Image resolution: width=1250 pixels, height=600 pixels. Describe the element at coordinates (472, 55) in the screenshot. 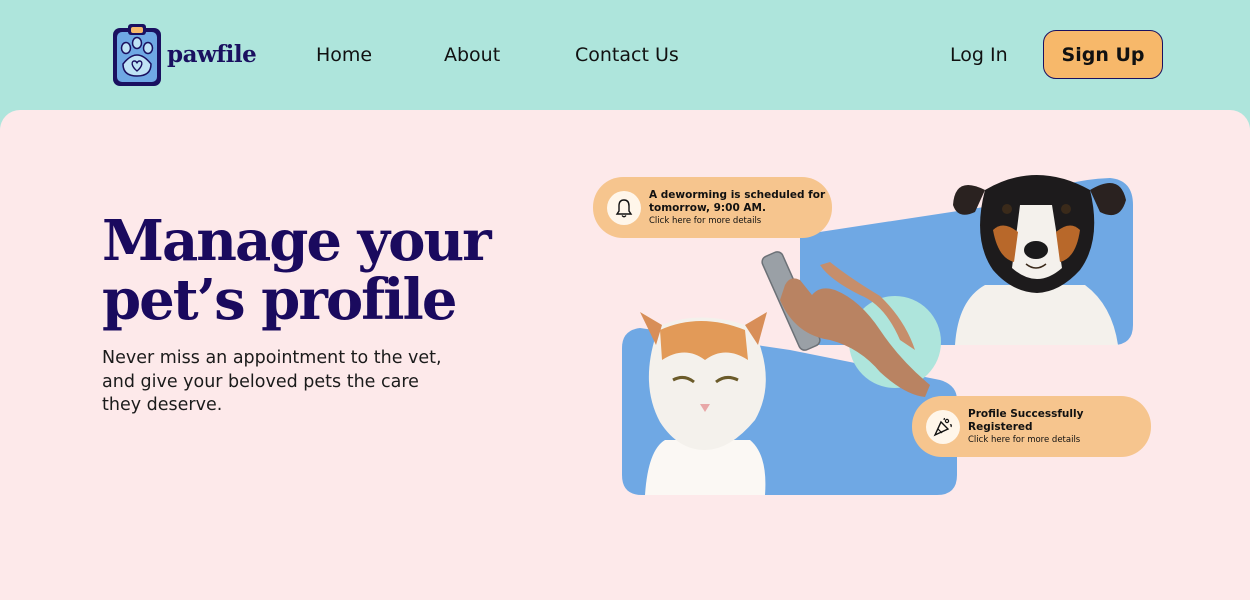

I see `nav-about-link: About` at that location.